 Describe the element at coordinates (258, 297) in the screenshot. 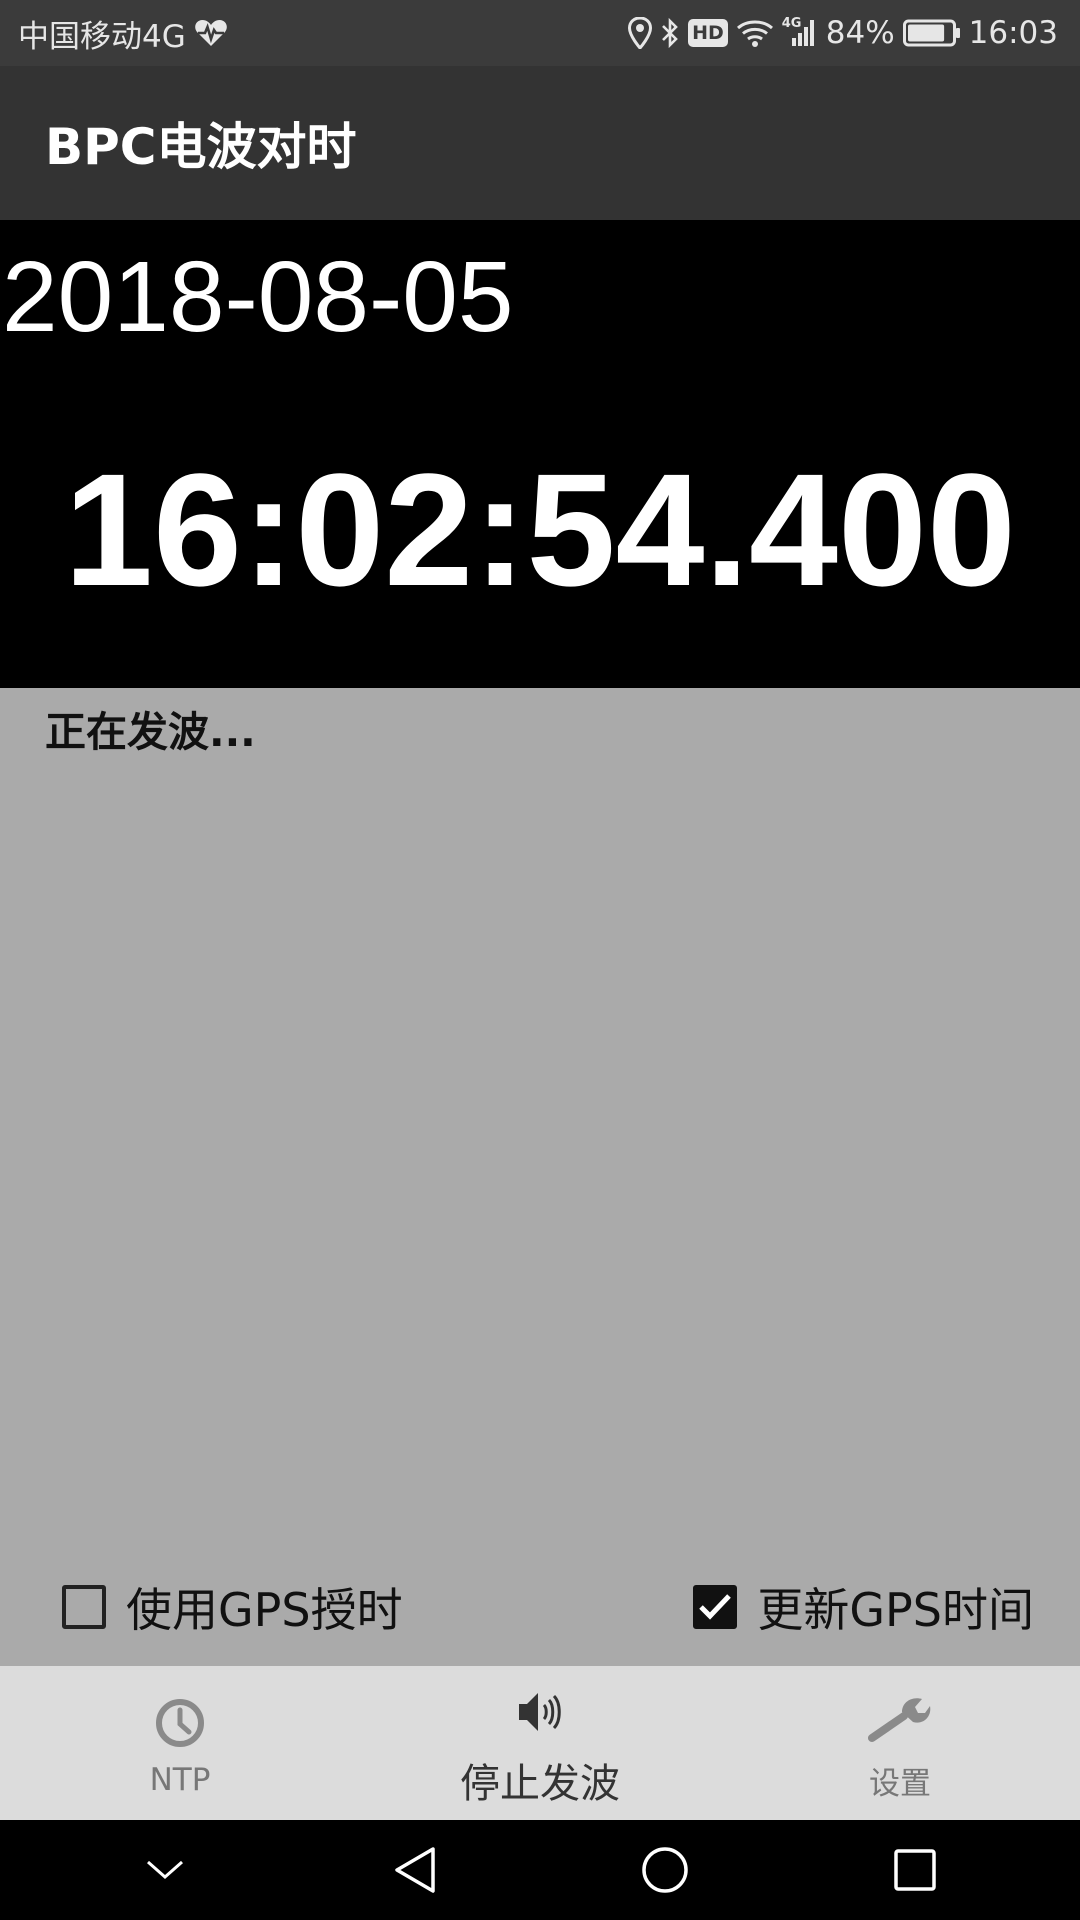

I see `date-display: 2018-08-05` at that location.